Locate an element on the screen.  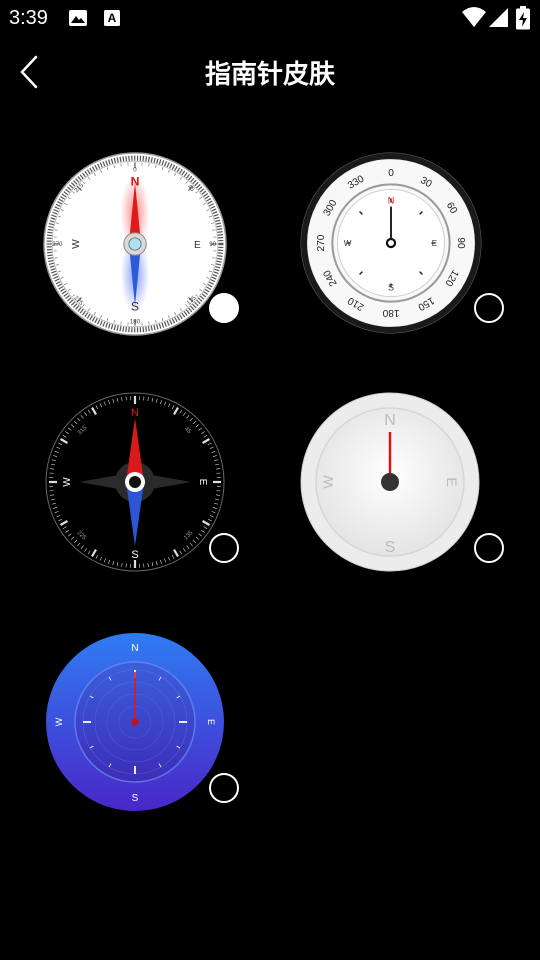
page-title: 指南针皮肤 is located at coordinates (269, 75).